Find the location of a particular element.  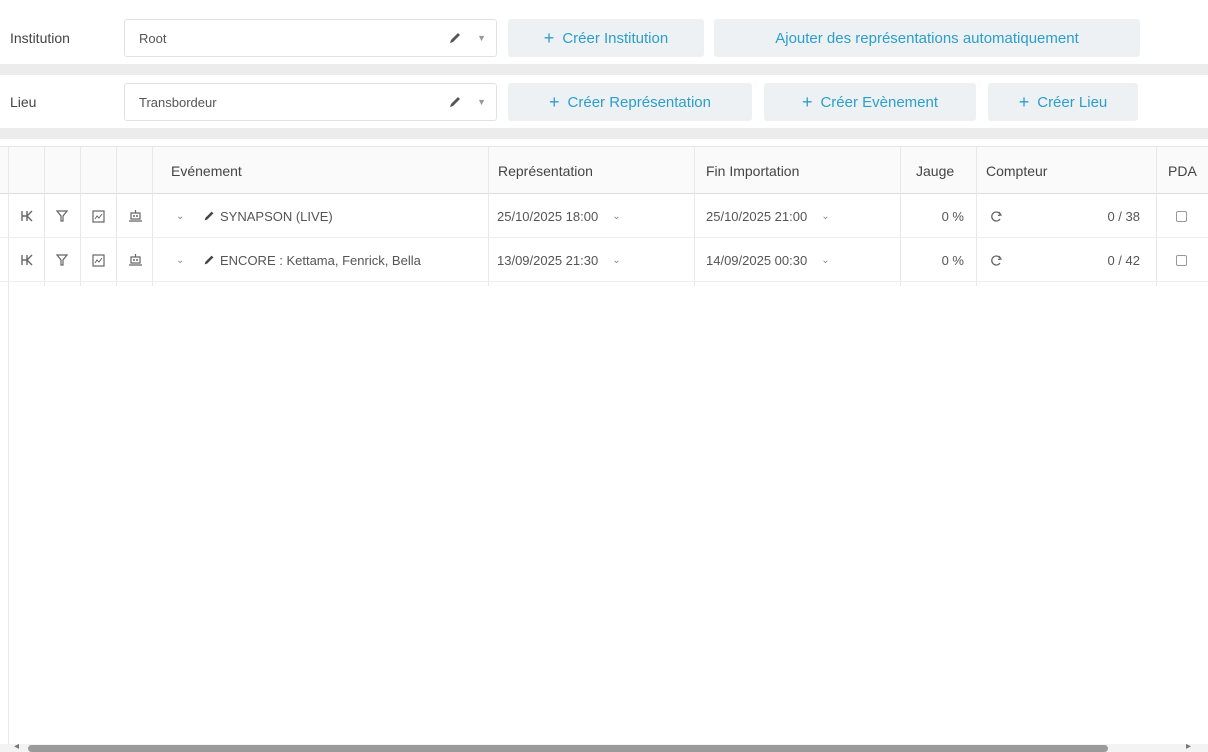

fin-importation-cell: 25/10/2025 21:00 ⌄ is located at coordinates (768, 216).